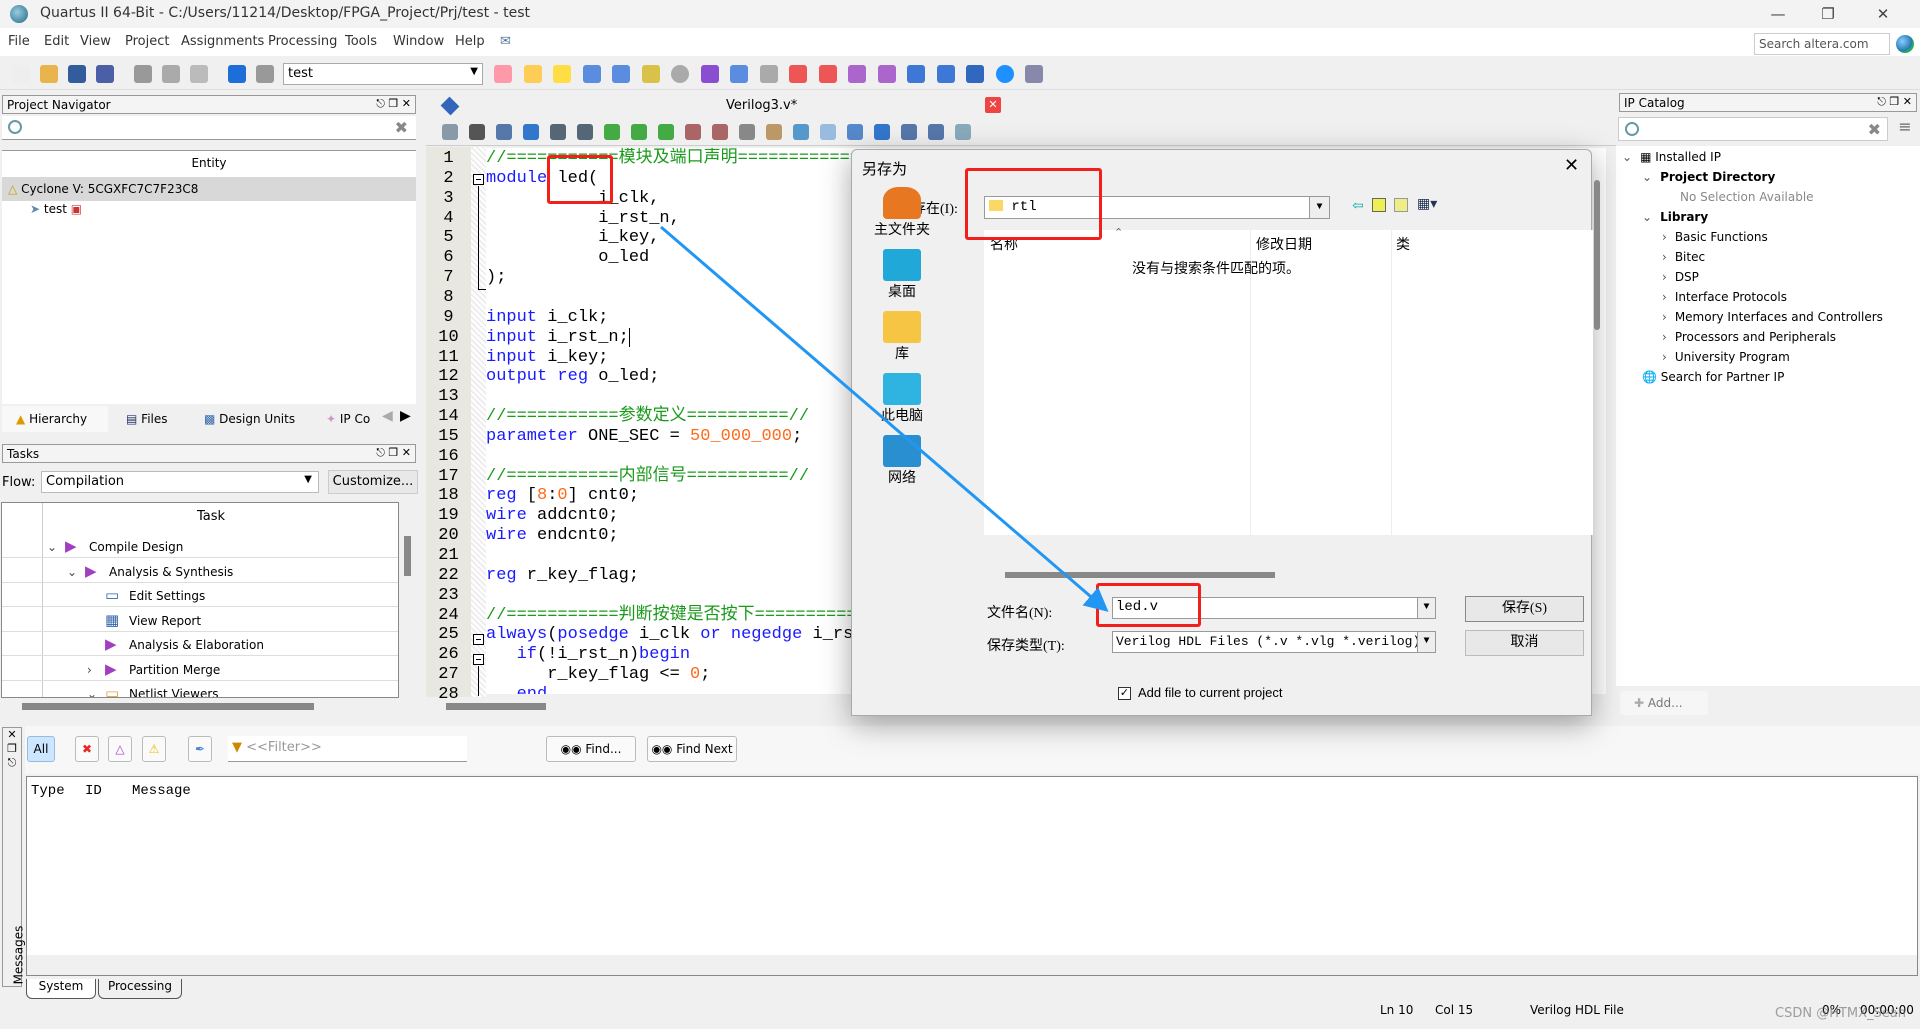  I want to click on annotation-arrow, so click(884, 418).